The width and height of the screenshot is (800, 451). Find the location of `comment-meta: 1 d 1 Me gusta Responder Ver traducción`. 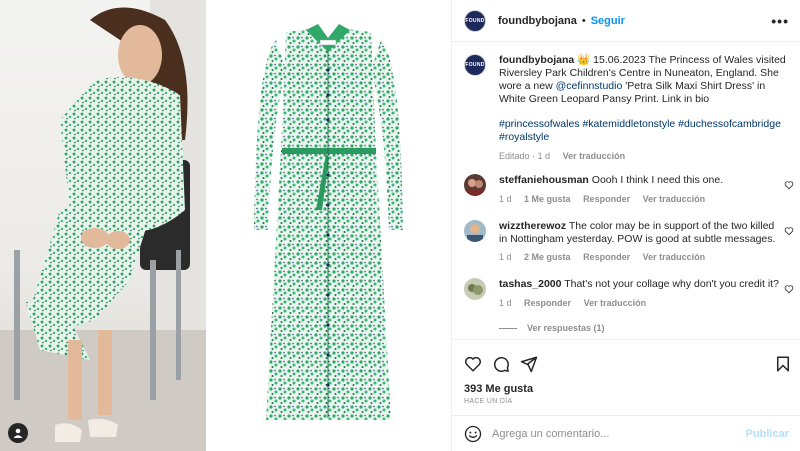

comment-meta: 1 d 1 Me gusta Responder Ver traducción is located at coordinates (607, 199).